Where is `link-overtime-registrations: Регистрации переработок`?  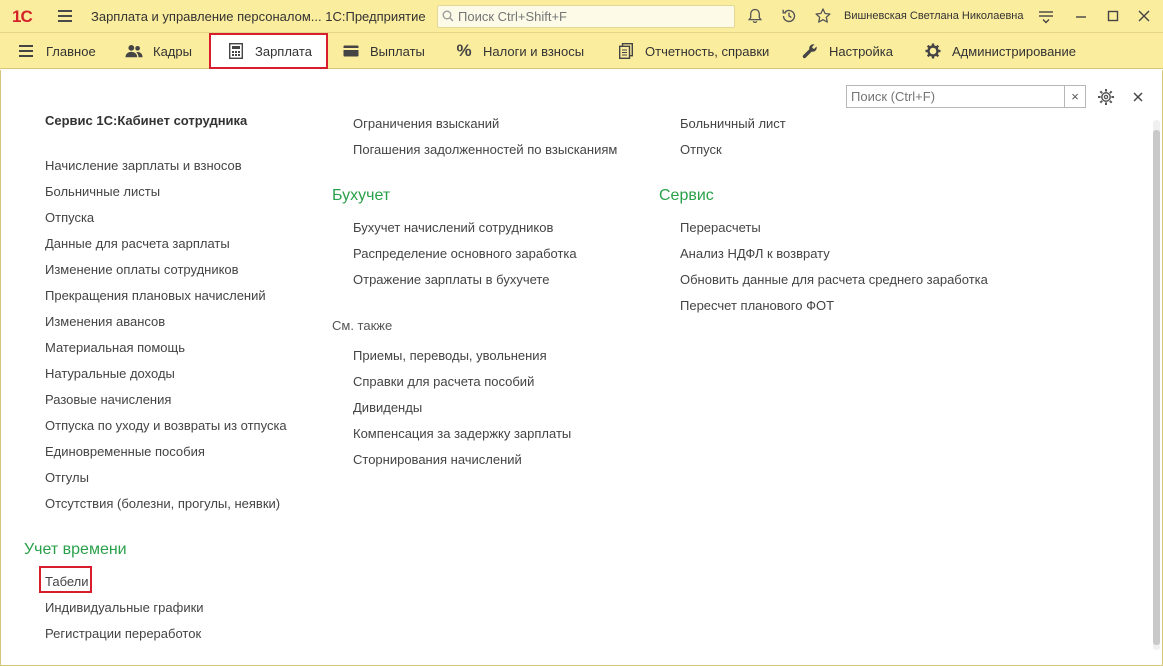
link-overtime-registrations: Регистрации переработок is located at coordinates (123, 633).